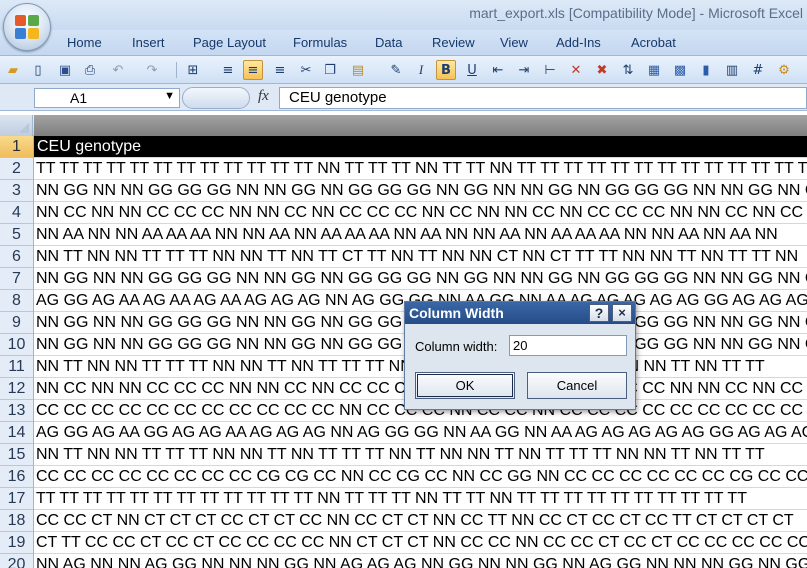 This screenshot has width=807, height=568. Describe the element at coordinates (568, 345) in the screenshot. I see `column-width-input` at that location.